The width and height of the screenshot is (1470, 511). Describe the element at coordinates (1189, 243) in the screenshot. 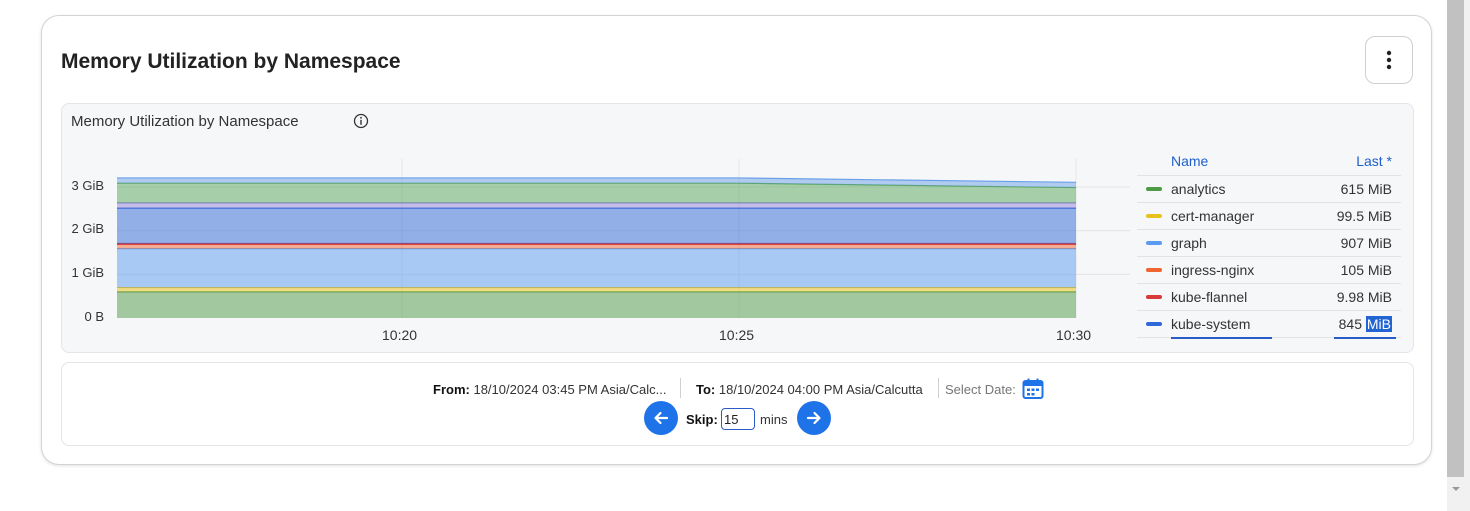

I see `legend-name: graph` at that location.